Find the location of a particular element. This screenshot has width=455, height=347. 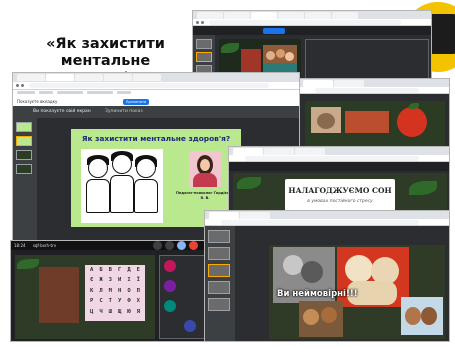

letter: П is located at coordinates (138, 290).